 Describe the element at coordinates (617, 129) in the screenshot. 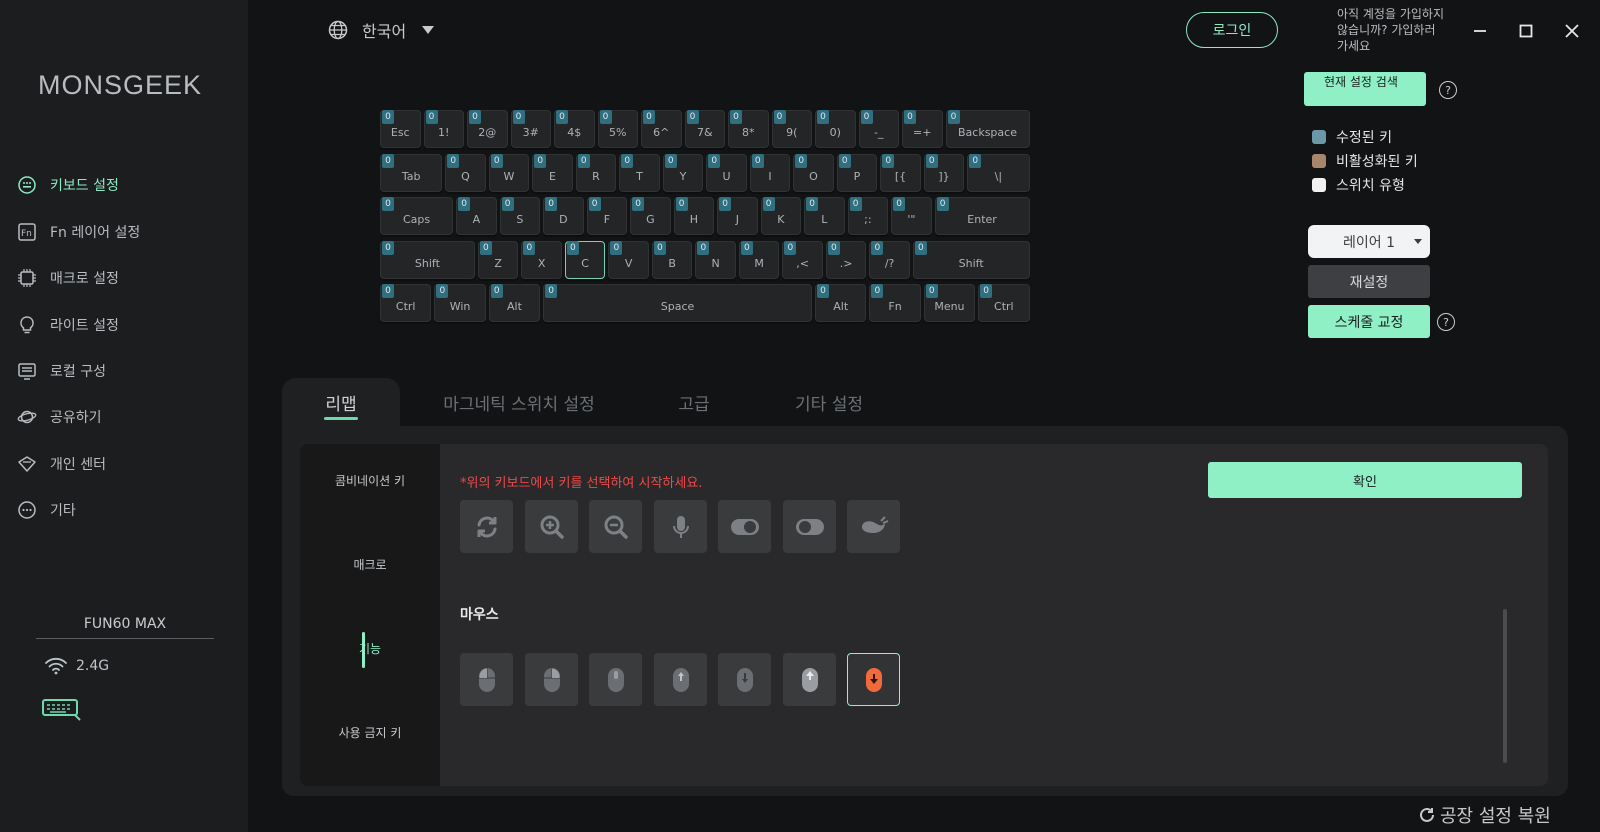

I see `key-0-5: 0 5%` at that location.